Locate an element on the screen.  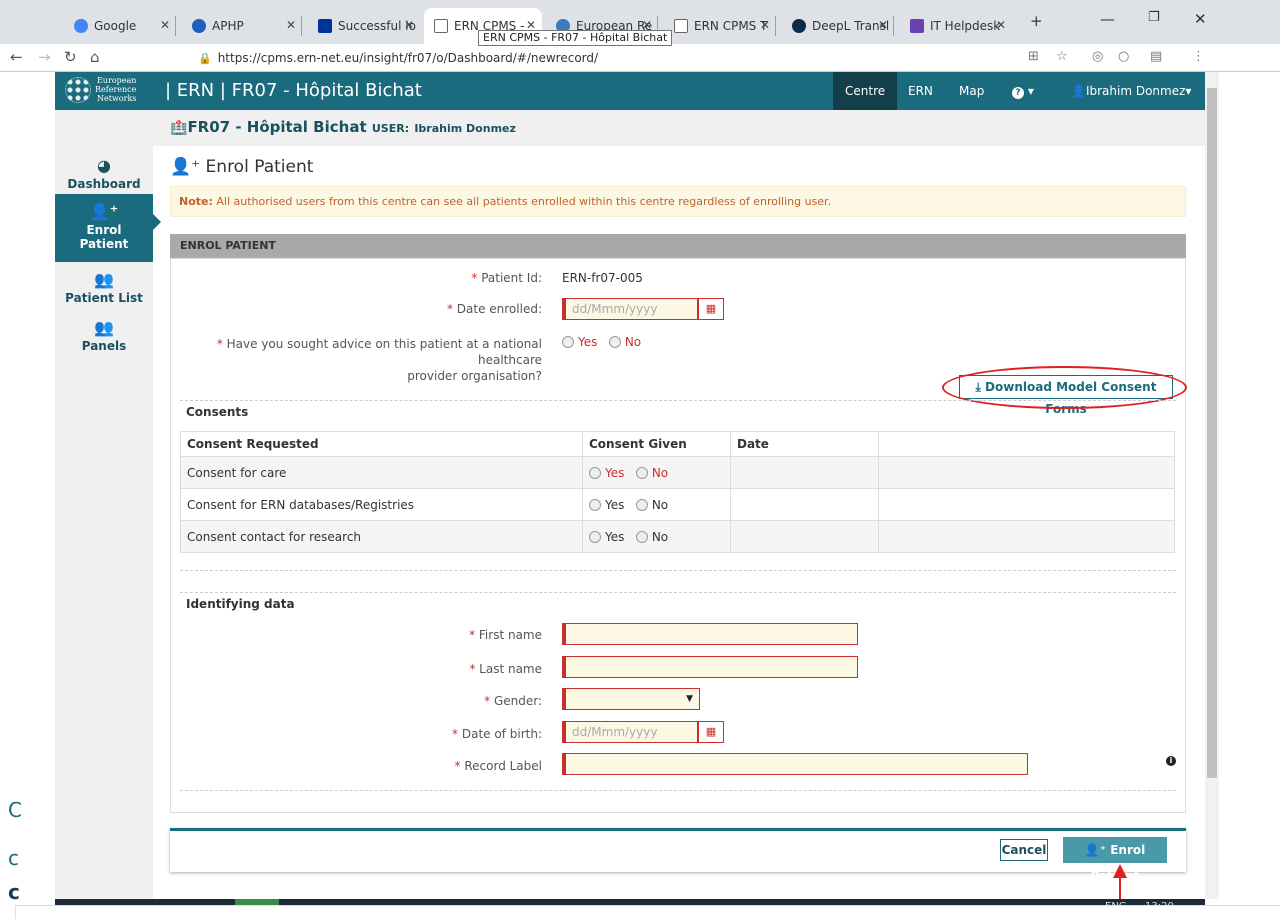
note-bold: Note: is located at coordinates (196, 201).